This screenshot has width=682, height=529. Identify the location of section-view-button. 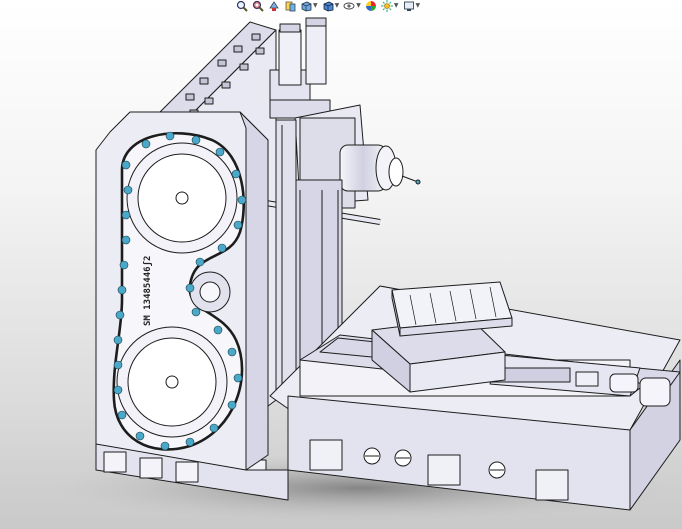
(290, 6).